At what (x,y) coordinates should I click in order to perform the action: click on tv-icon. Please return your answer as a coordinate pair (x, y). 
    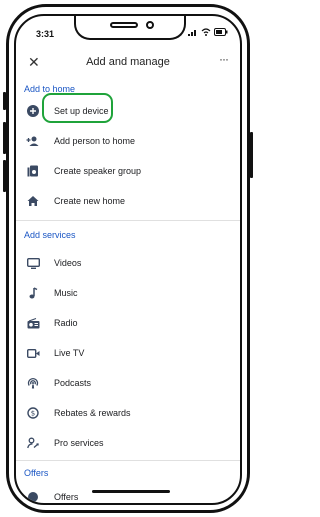
    Looking at the image, I should click on (33, 263).